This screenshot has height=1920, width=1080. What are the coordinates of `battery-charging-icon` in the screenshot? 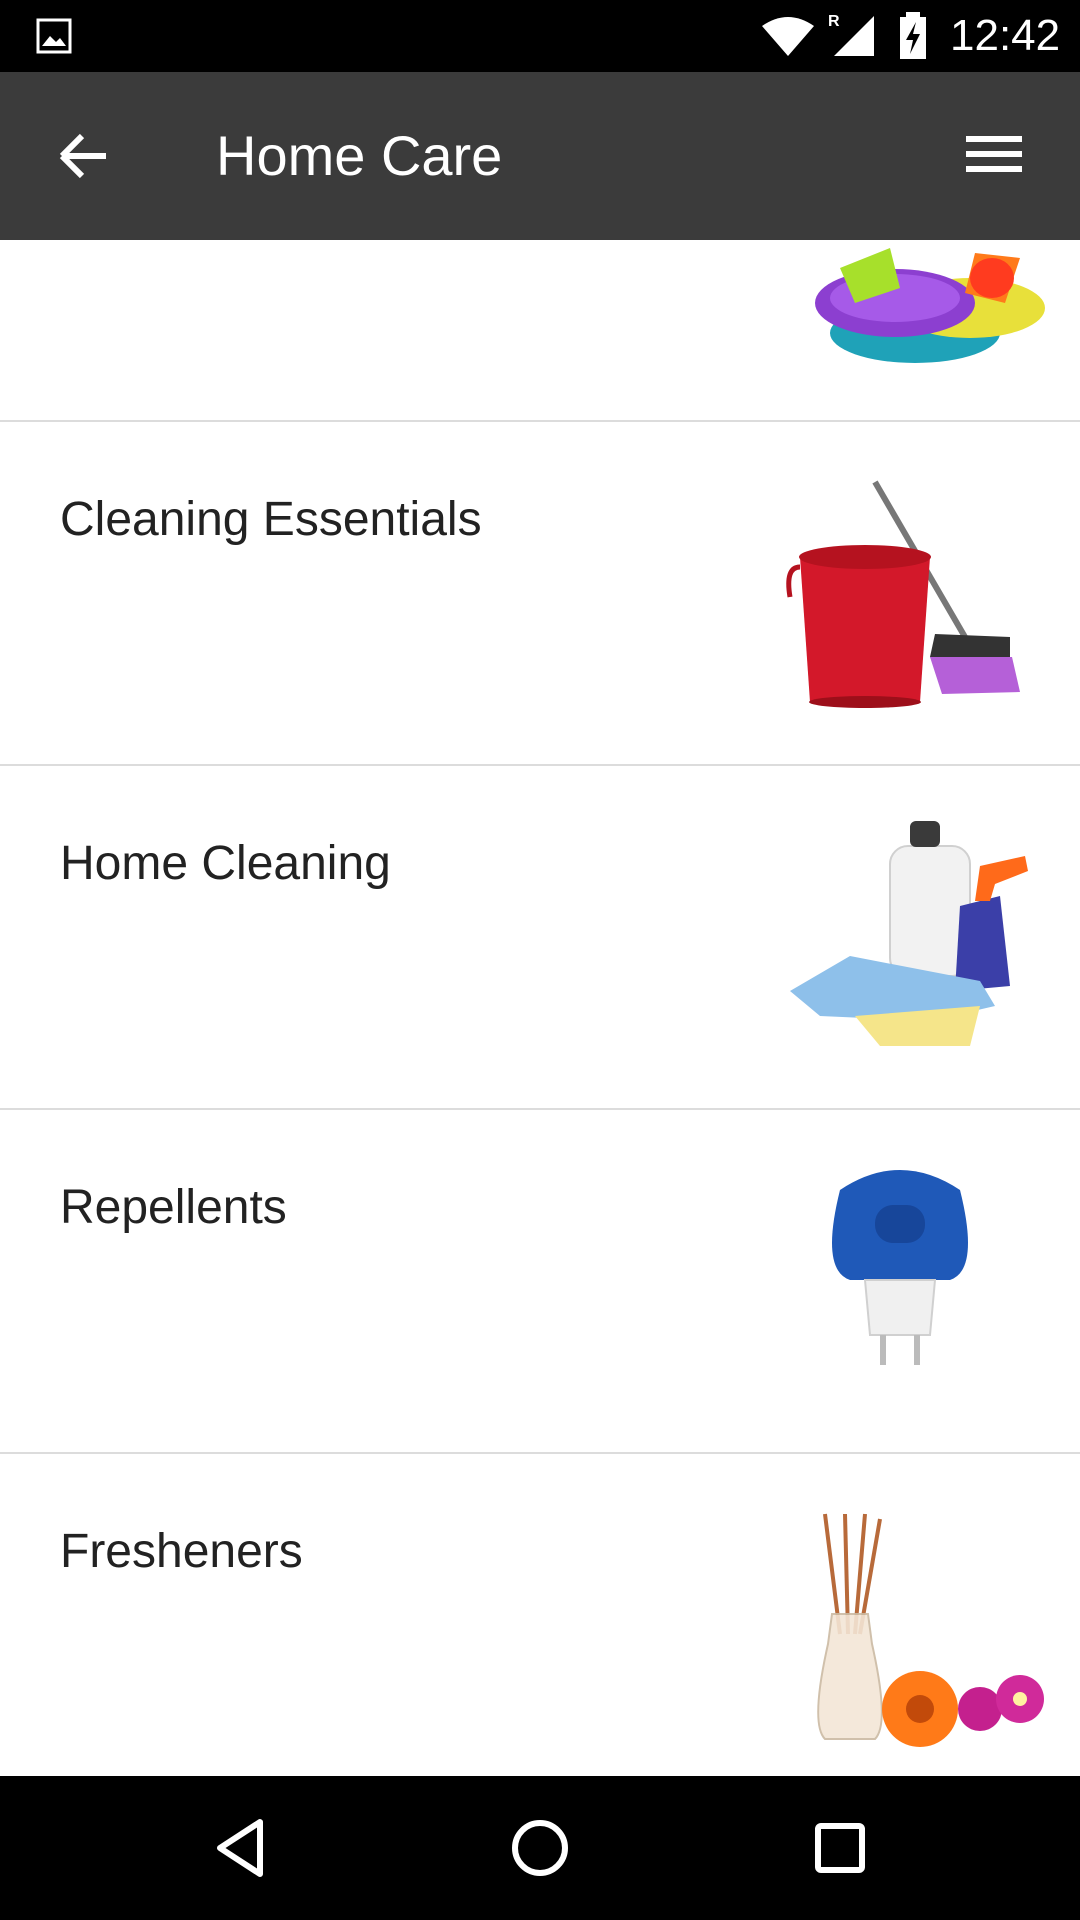 It's located at (913, 35).